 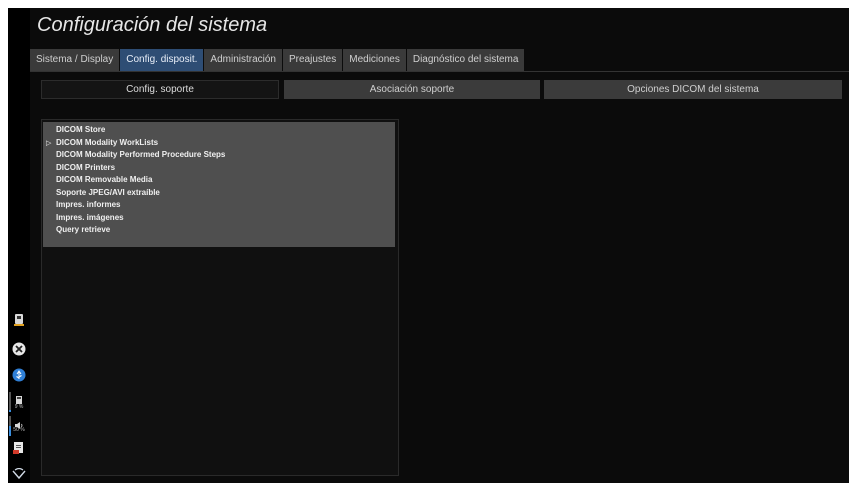 I want to click on usb-icon, so click(x=19, y=376).